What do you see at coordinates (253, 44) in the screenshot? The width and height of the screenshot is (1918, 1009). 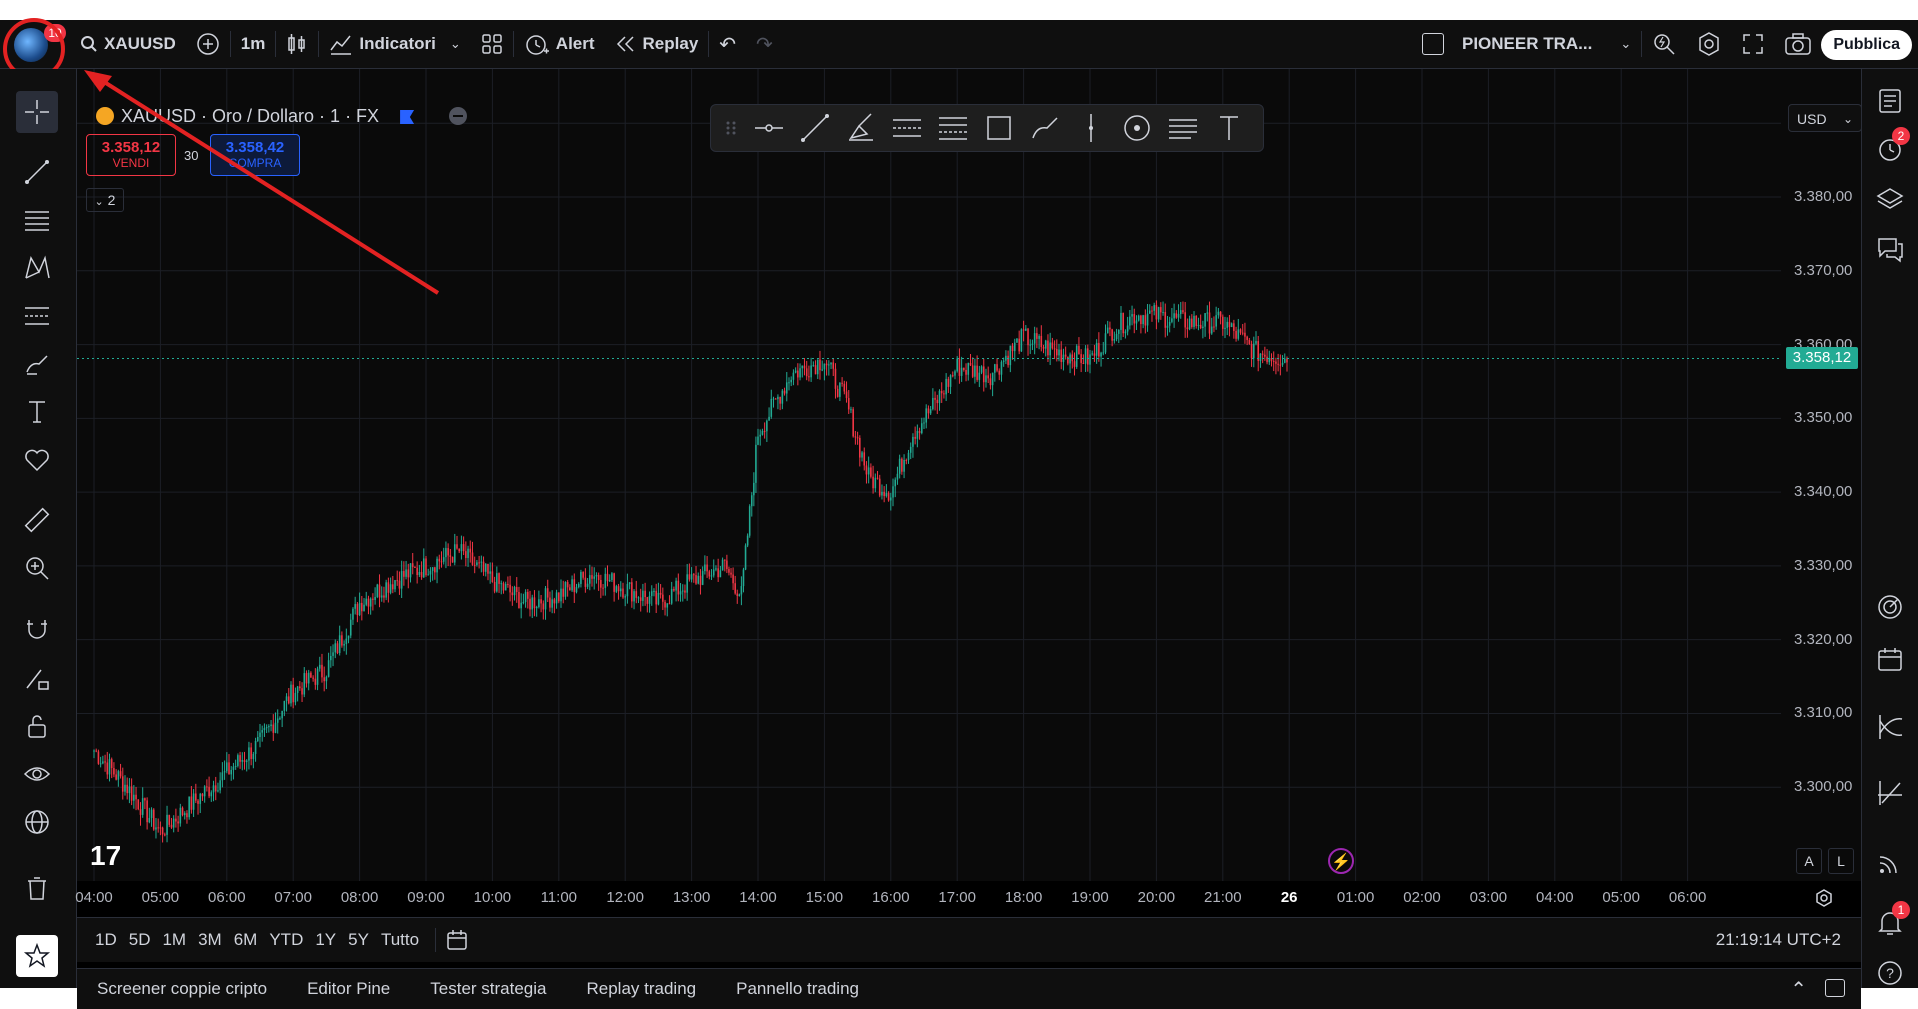 I see `interval-button: 1m` at bounding box center [253, 44].